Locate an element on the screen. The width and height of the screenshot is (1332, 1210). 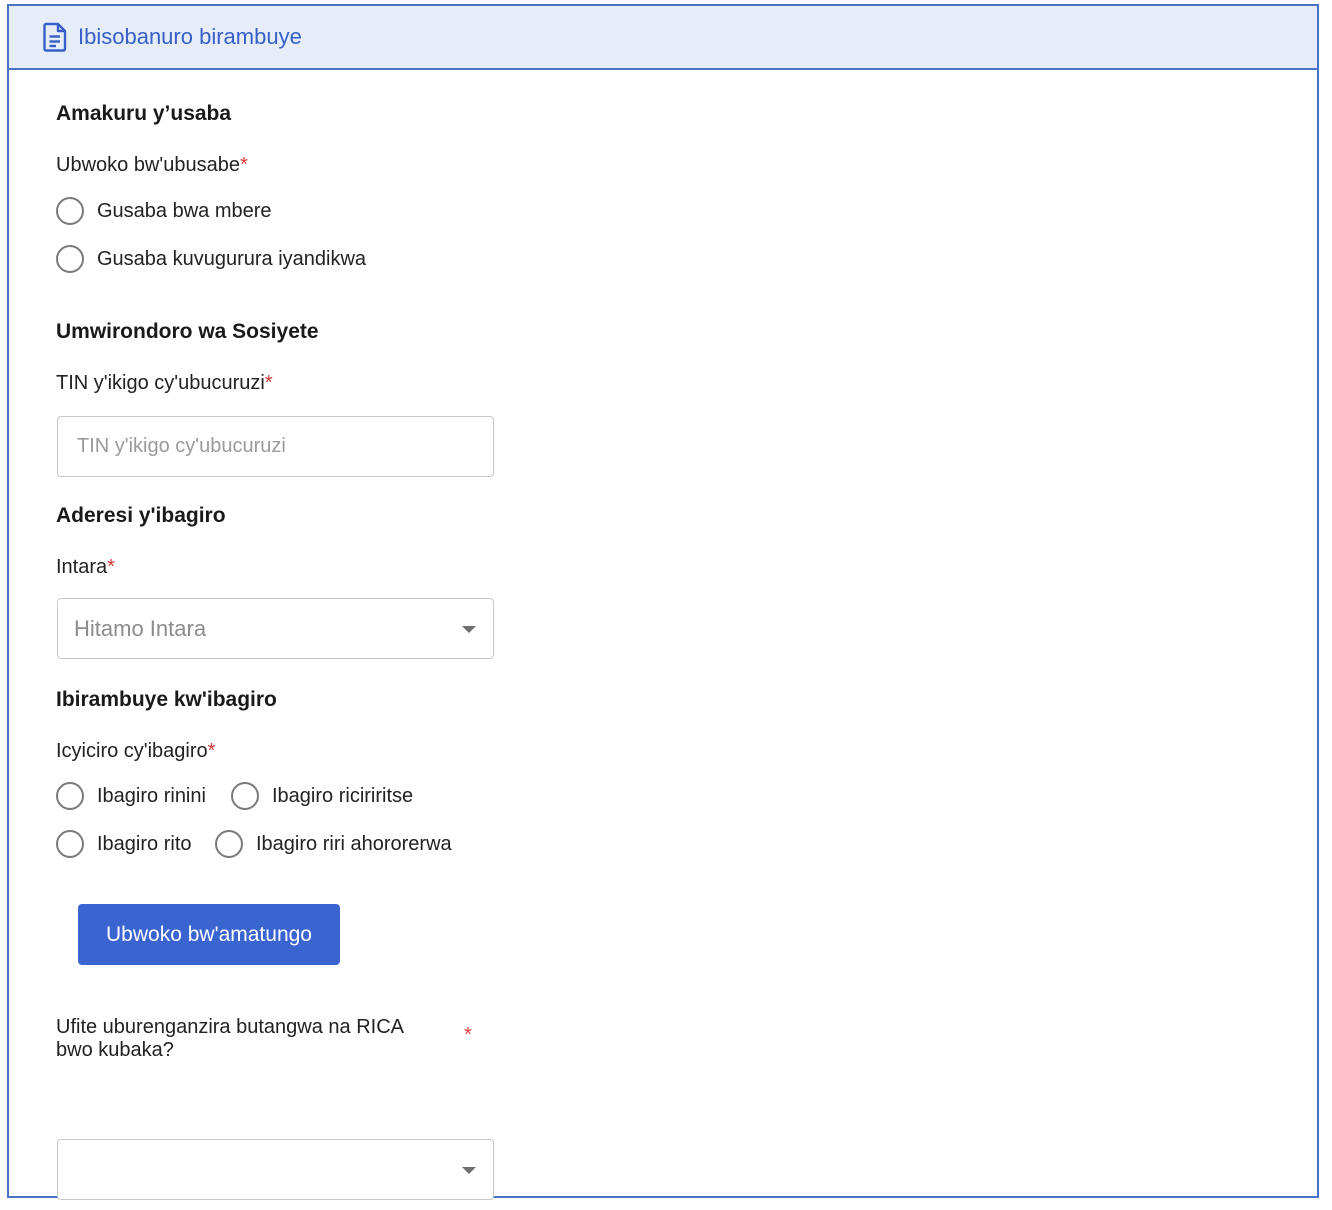
rica-permit-select is located at coordinates (275, 1169).